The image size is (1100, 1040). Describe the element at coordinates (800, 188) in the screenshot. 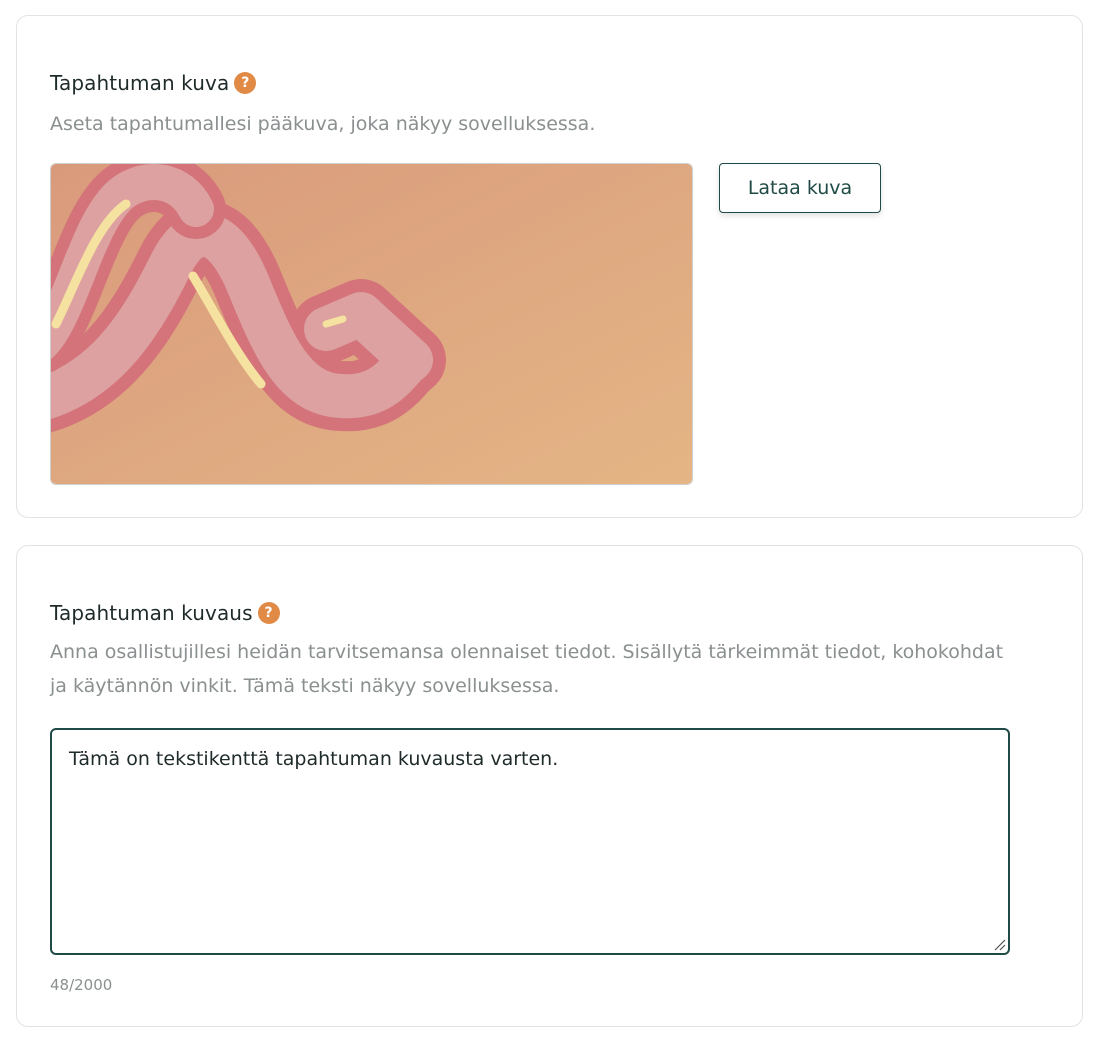

I see `upload-image-button: Lataa kuva` at that location.